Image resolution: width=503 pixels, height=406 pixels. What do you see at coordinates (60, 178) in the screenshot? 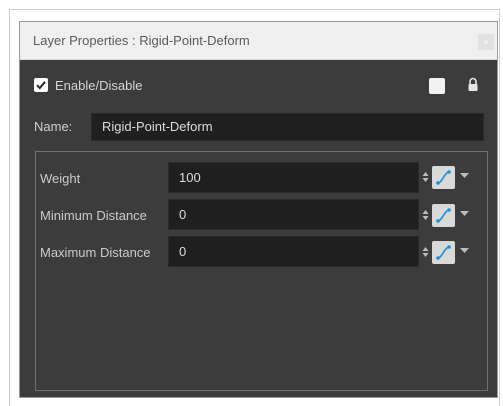
I see `weight-label: Weight` at bounding box center [60, 178].